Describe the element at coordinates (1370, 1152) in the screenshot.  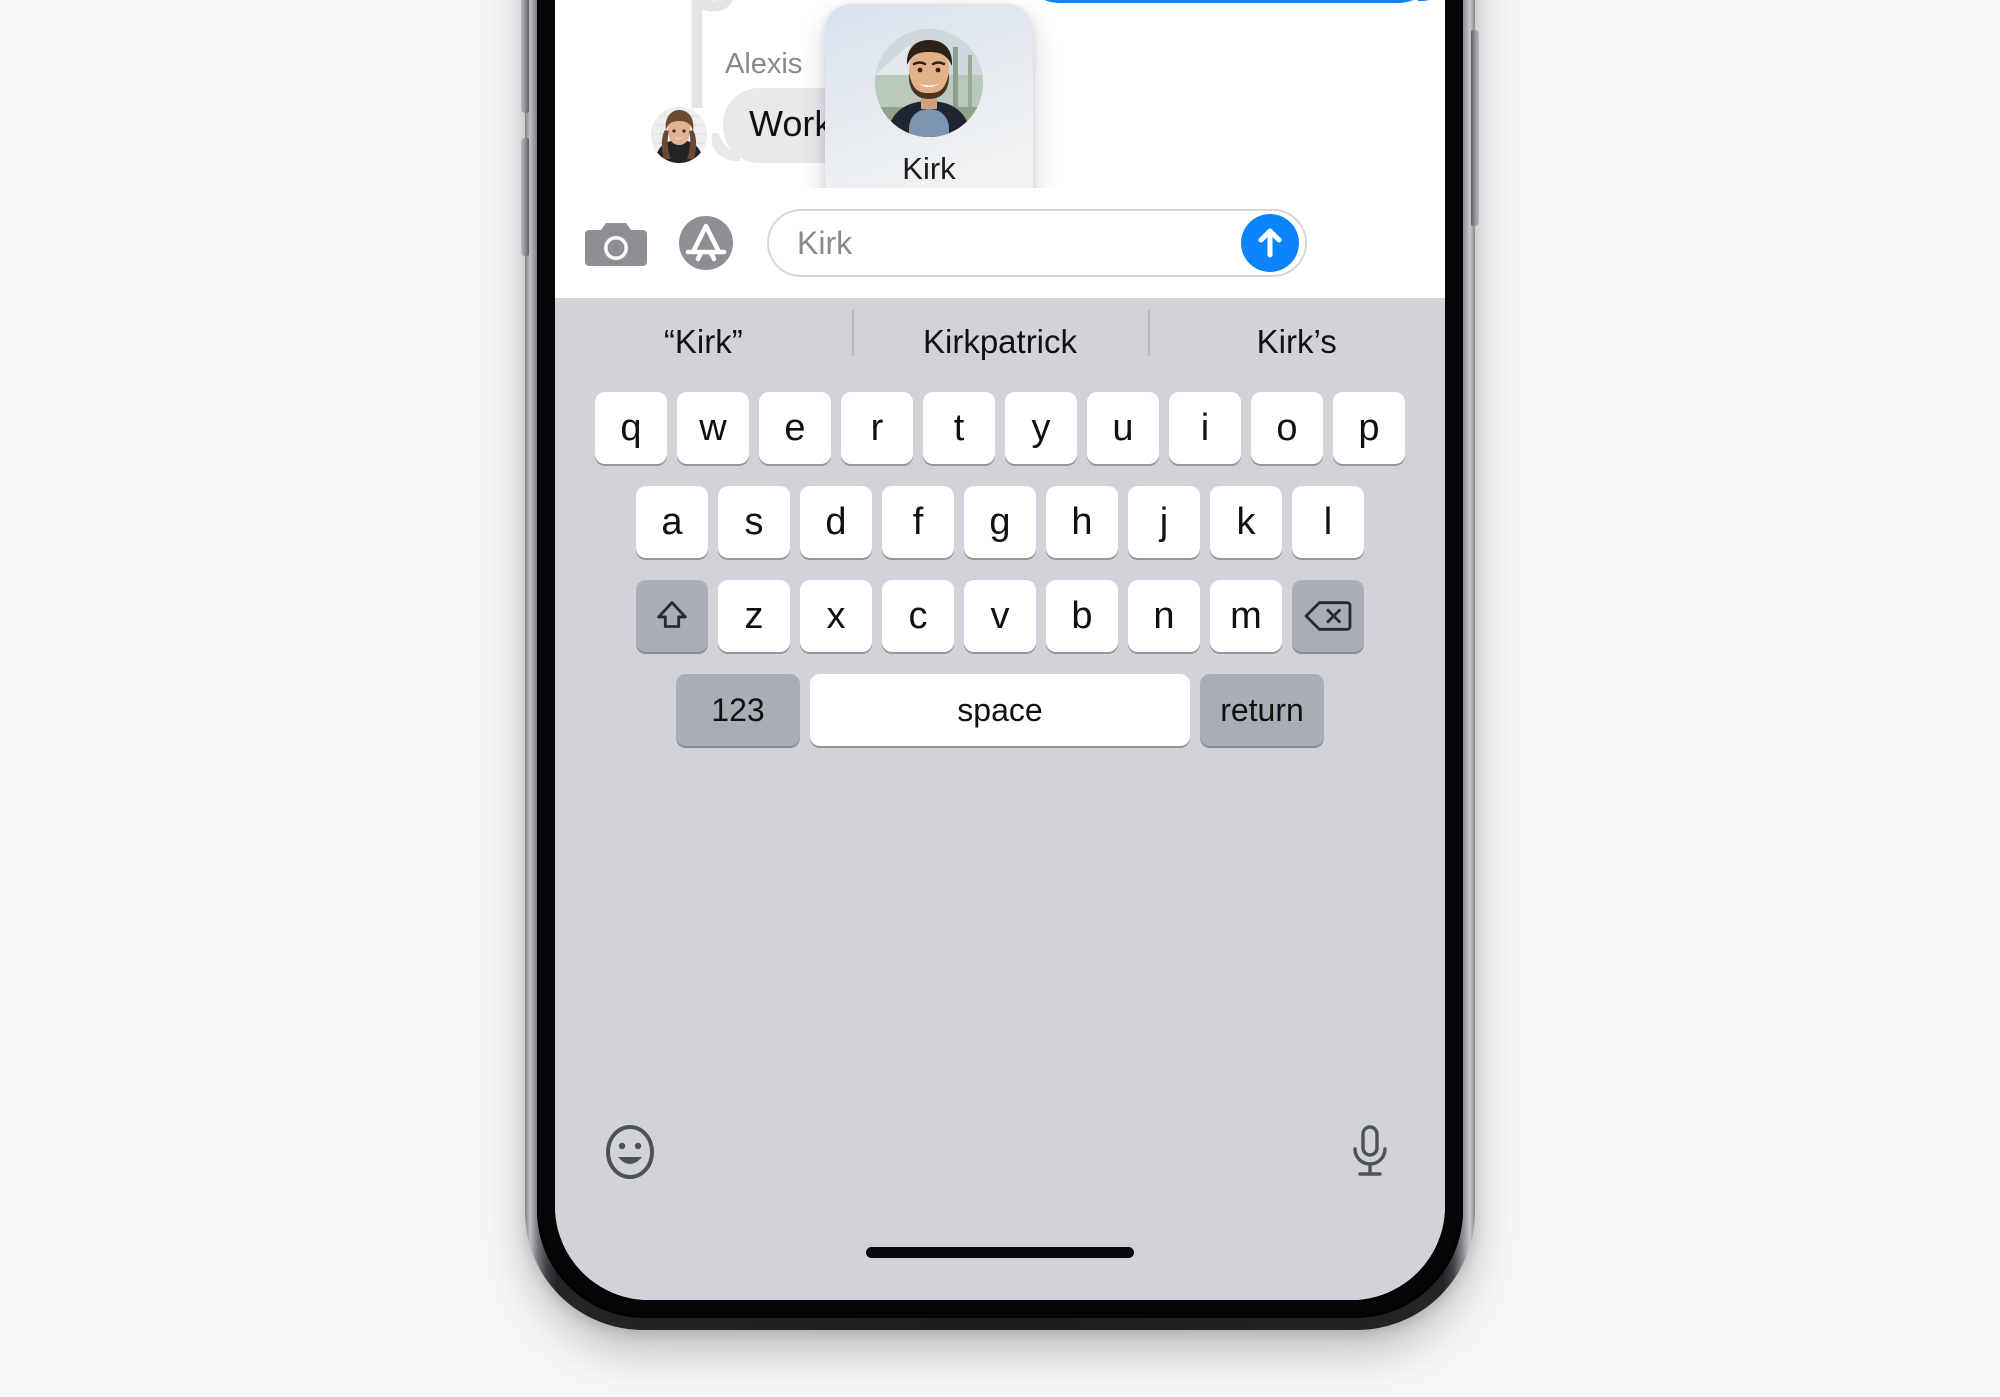
I see `microphone-icon` at that location.